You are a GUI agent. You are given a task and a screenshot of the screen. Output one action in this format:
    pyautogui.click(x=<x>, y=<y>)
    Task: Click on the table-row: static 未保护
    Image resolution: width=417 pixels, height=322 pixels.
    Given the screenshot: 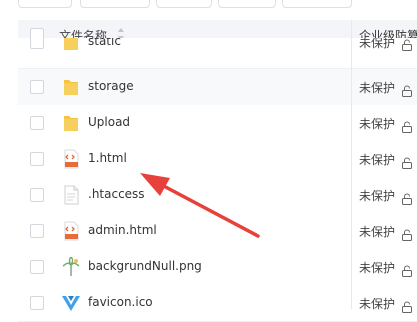 What is the action you would take?
    pyautogui.click(x=217, y=53)
    